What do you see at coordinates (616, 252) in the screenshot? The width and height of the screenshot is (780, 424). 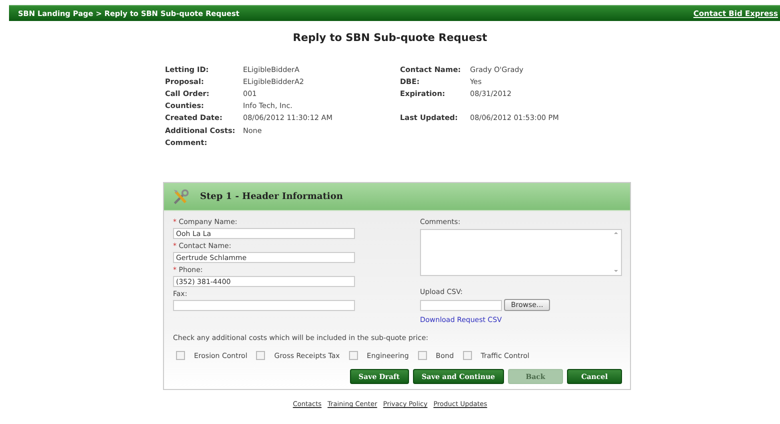 I see `scrollbar` at bounding box center [616, 252].